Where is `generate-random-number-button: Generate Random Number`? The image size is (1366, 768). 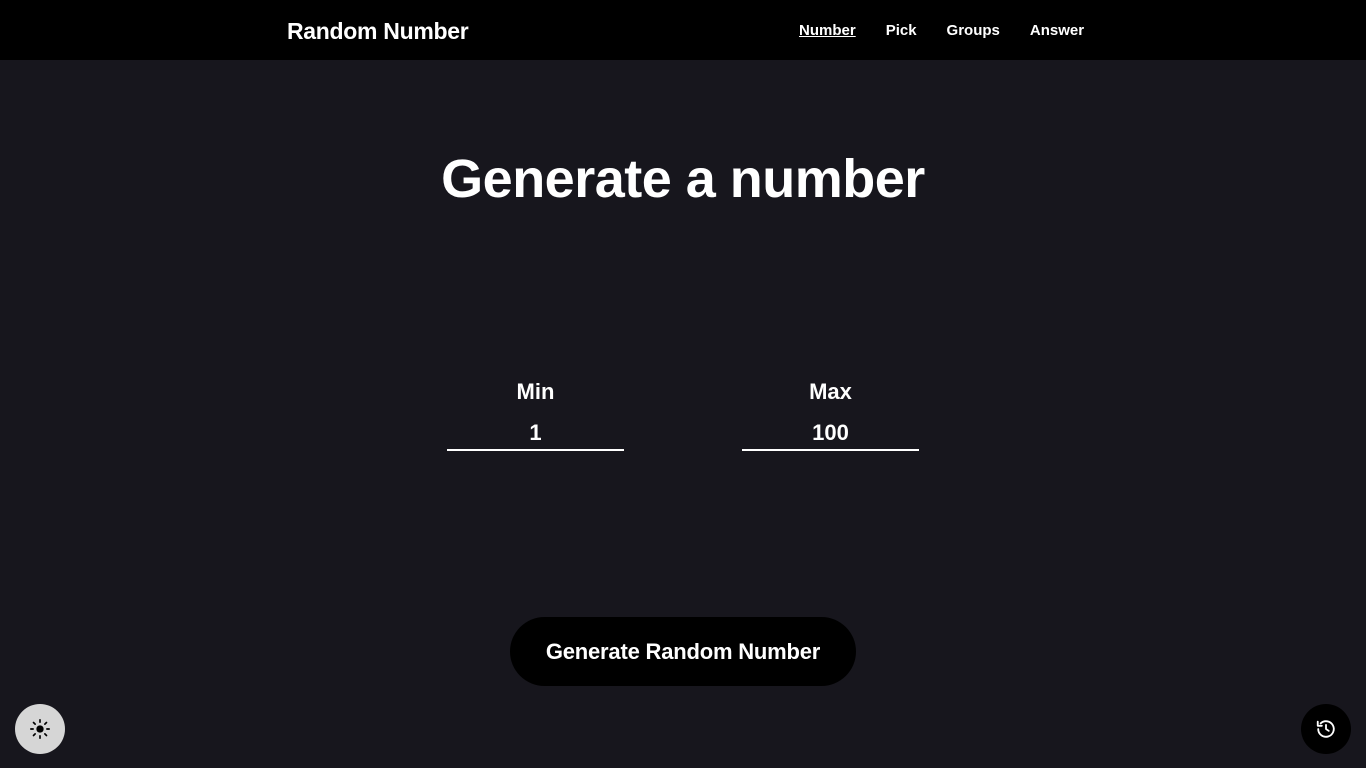 generate-random-number-button: Generate Random Number is located at coordinates (683, 651).